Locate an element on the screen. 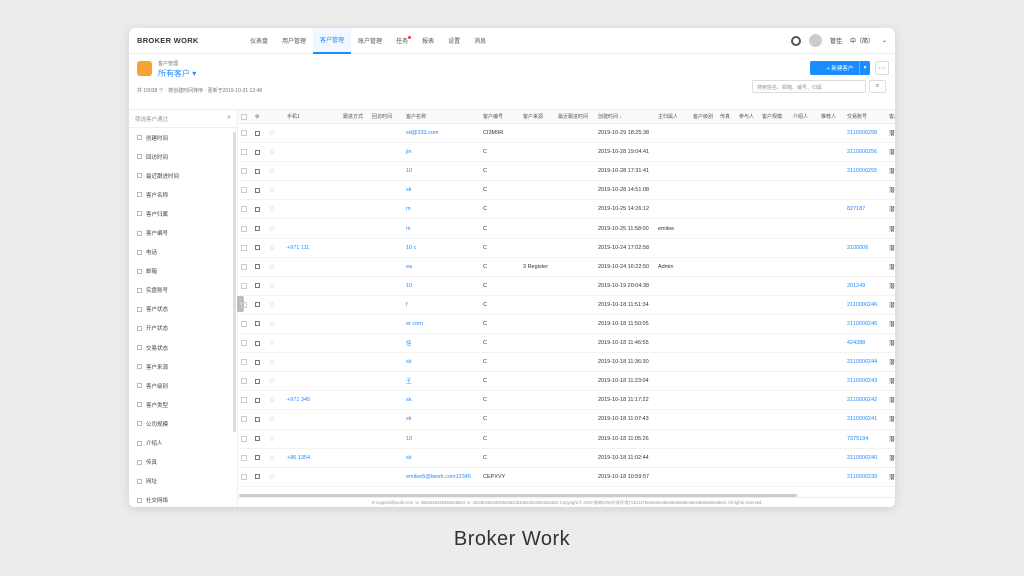  customer-name-cell: jin is located at coordinates (409, 152).